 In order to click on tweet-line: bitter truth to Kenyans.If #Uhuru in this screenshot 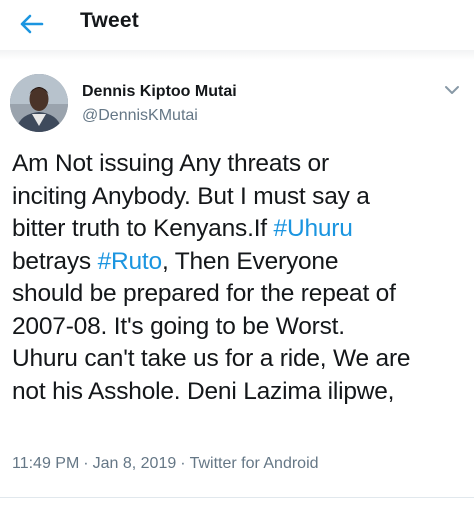, I will do `click(241, 229)`.